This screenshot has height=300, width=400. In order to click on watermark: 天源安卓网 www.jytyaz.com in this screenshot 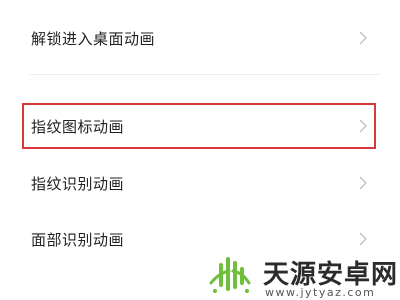, I will do `click(302, 275)`.